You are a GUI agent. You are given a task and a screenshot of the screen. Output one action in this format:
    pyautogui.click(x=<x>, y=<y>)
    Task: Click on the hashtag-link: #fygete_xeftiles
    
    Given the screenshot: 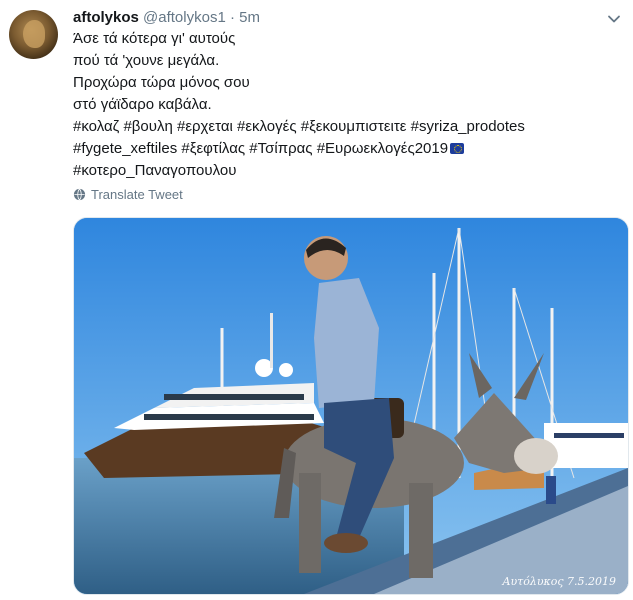 What is the action you would take?
    pyautogui.click(x=125, y=148)
    